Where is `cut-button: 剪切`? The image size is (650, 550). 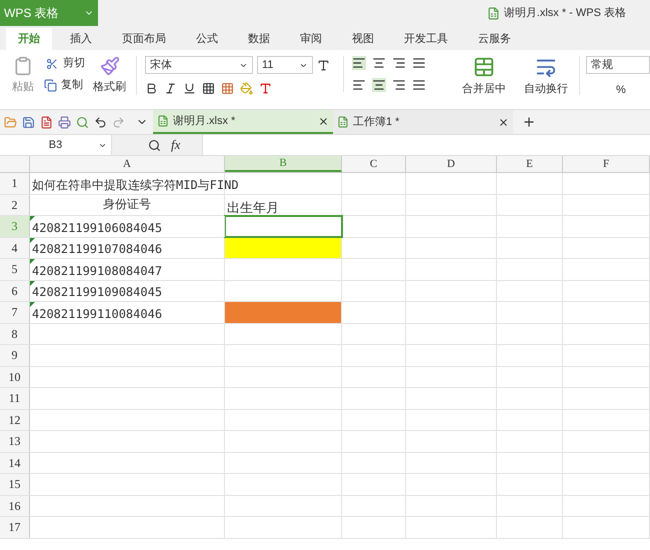 cut-button: 剪切 is located at coordinates (64, 63).